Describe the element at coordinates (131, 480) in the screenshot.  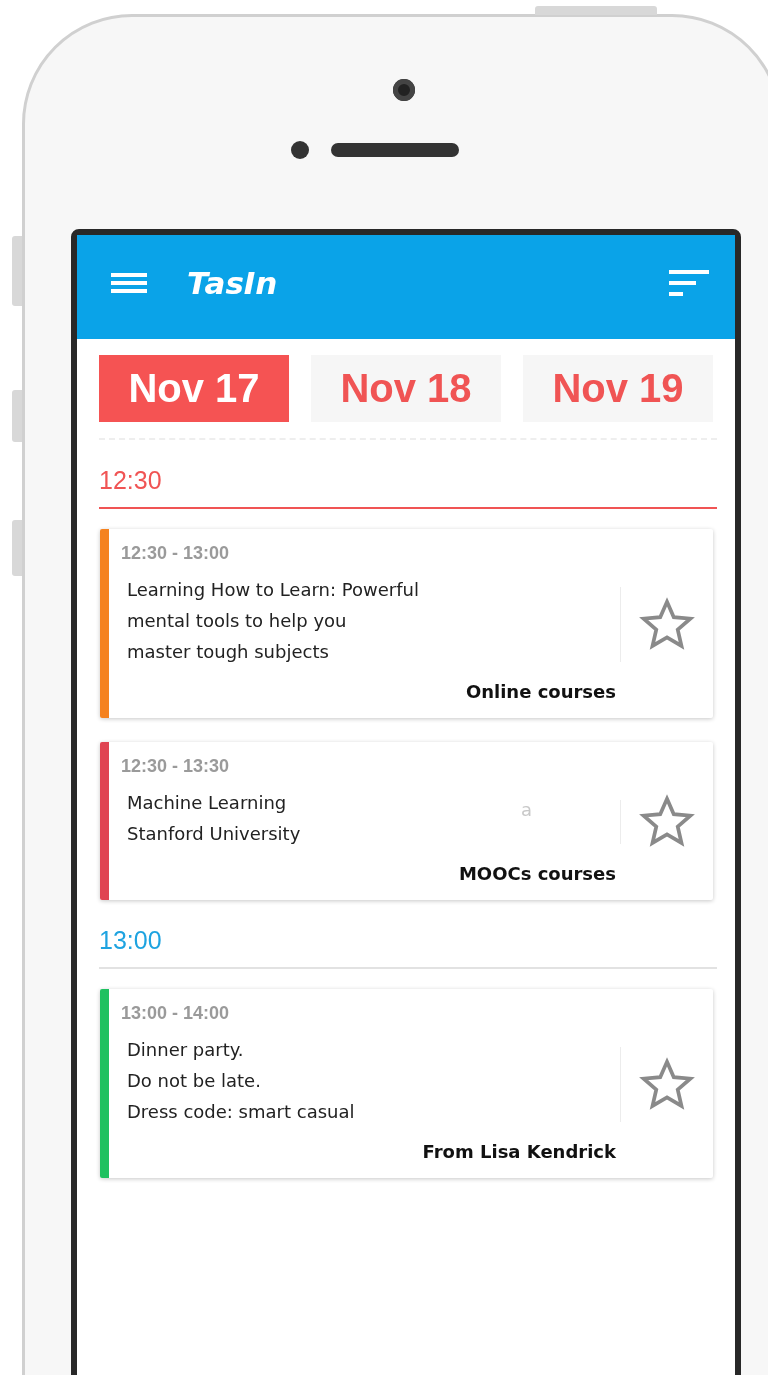
I see `time-heading: 12:30` at that location.